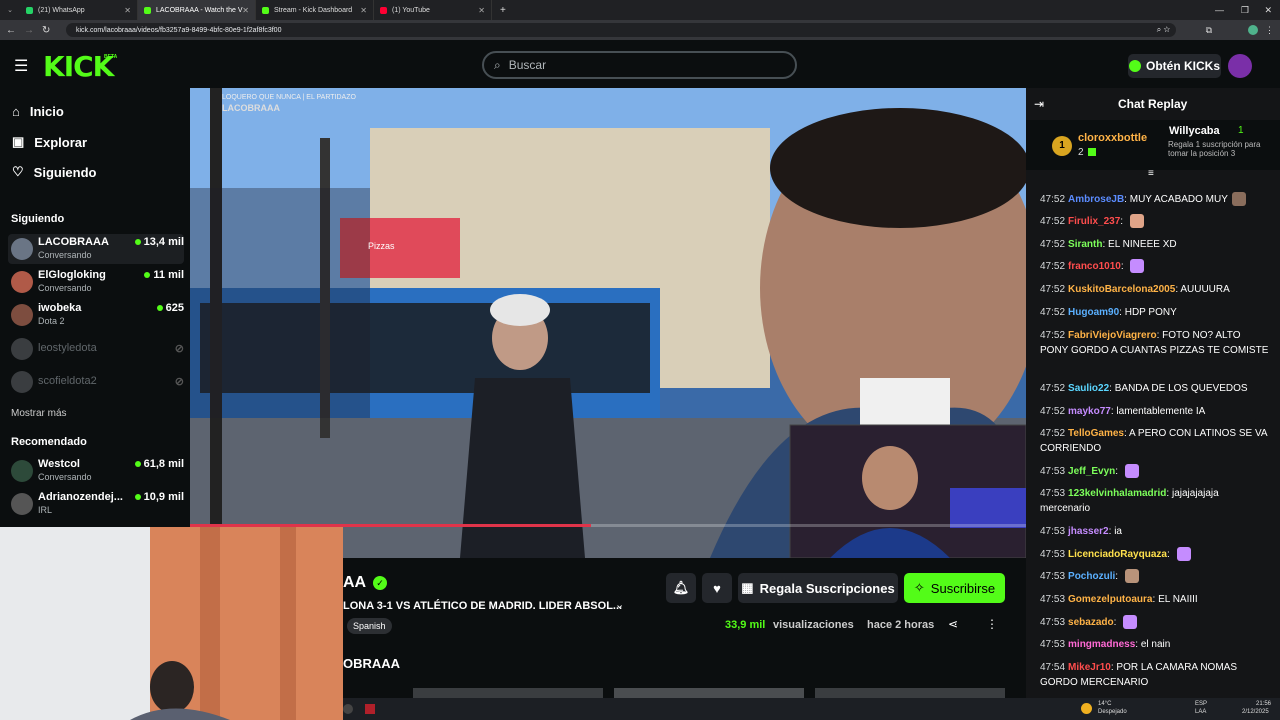  What do you see at coordinates (45, 510) in the screenshot?
I see `channel-category: IRL` at bounding box center [45, 510].